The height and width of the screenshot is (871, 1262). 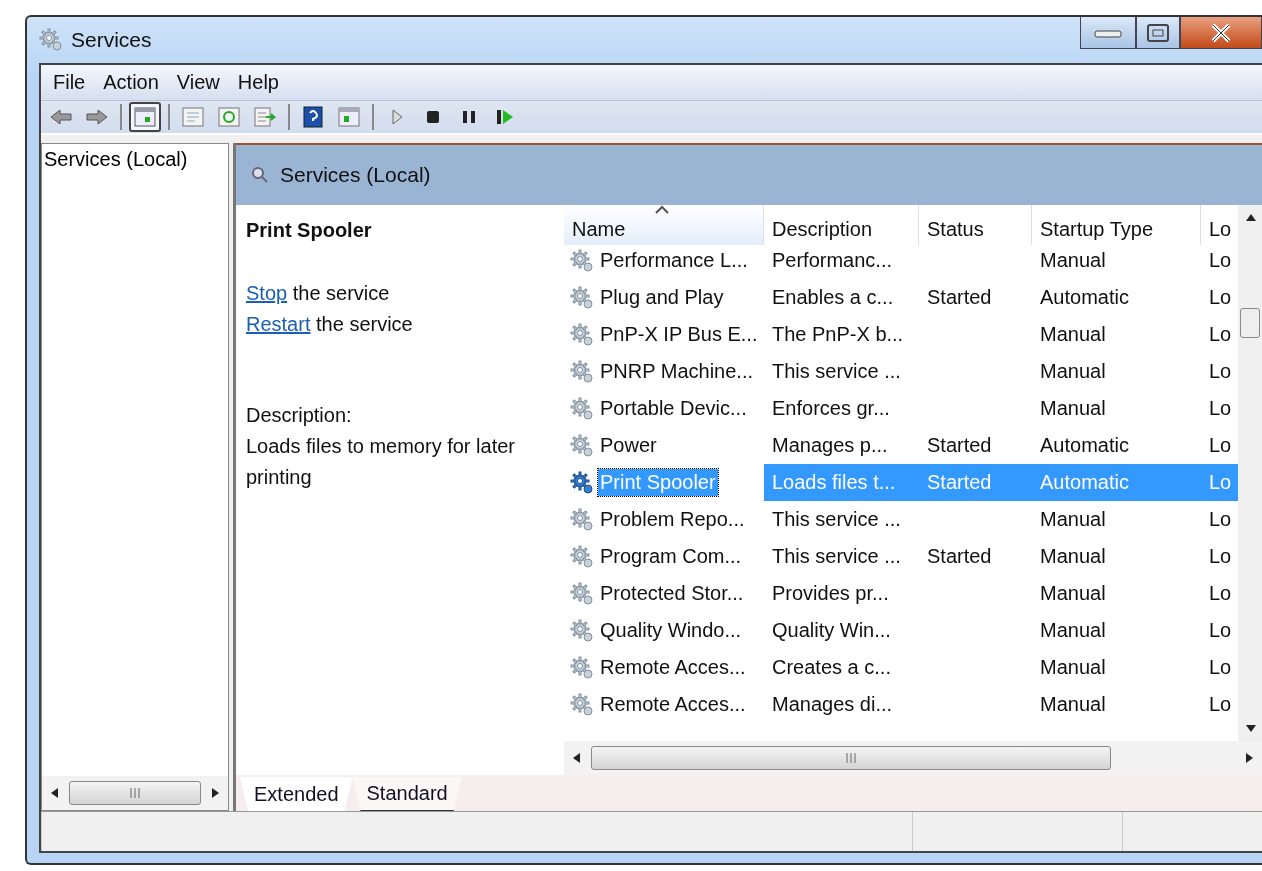 I want to click on action-link: Restart, so click(x=278, y=324).